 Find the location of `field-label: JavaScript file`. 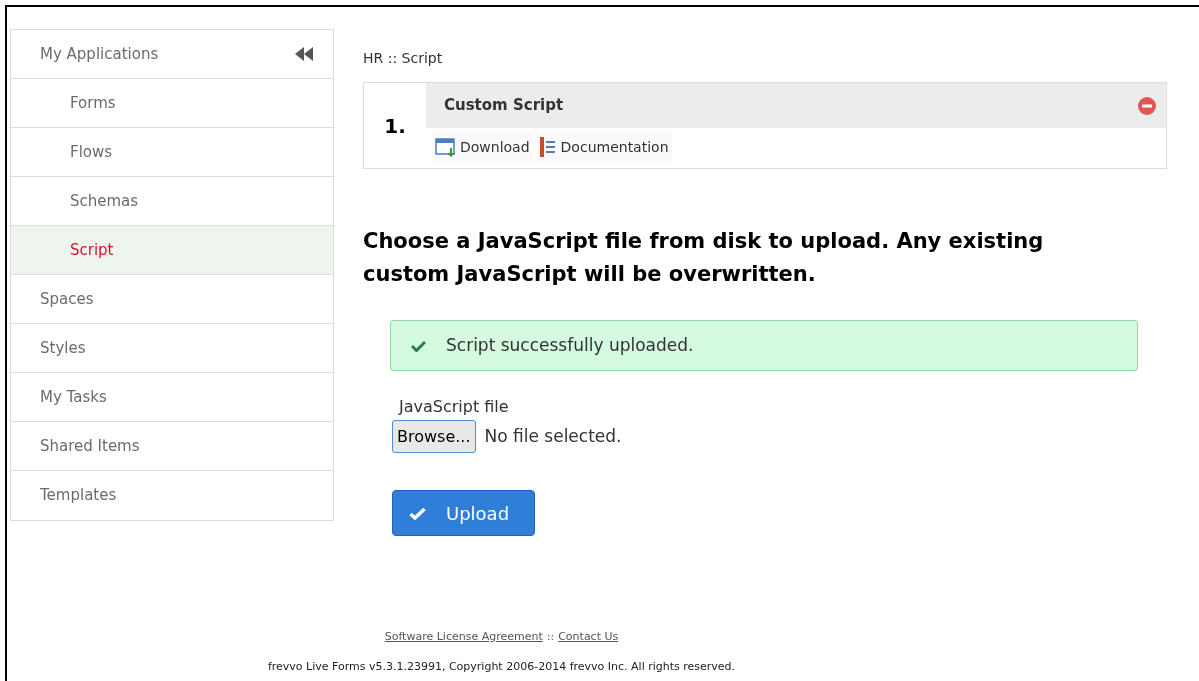

field-label: JavaScript file is located at coordinates (454, 407).